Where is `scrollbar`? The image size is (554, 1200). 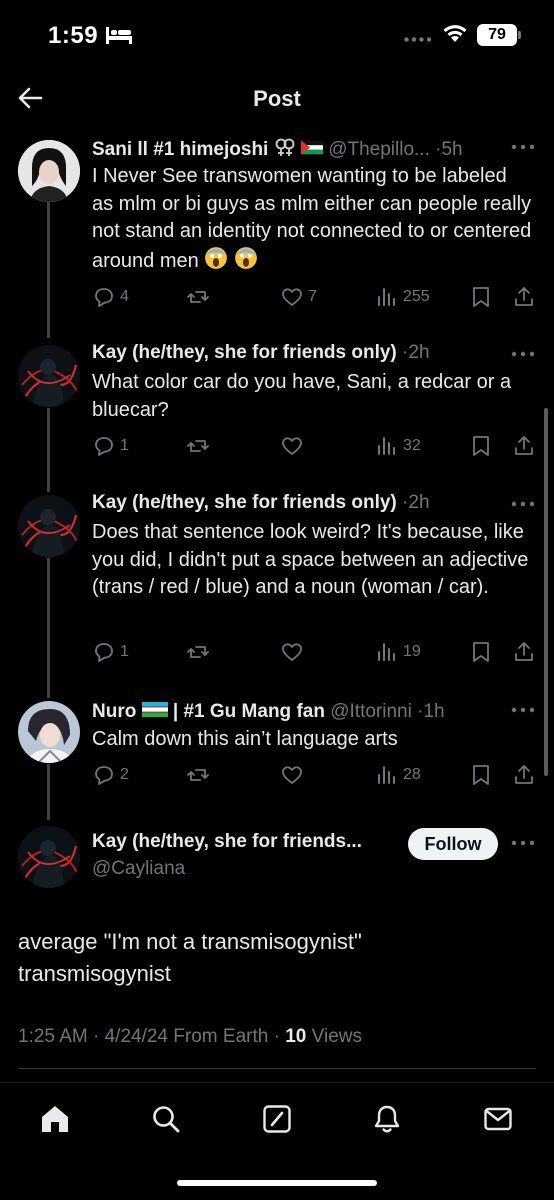
scrollbar is located at coordinates (546, 592).